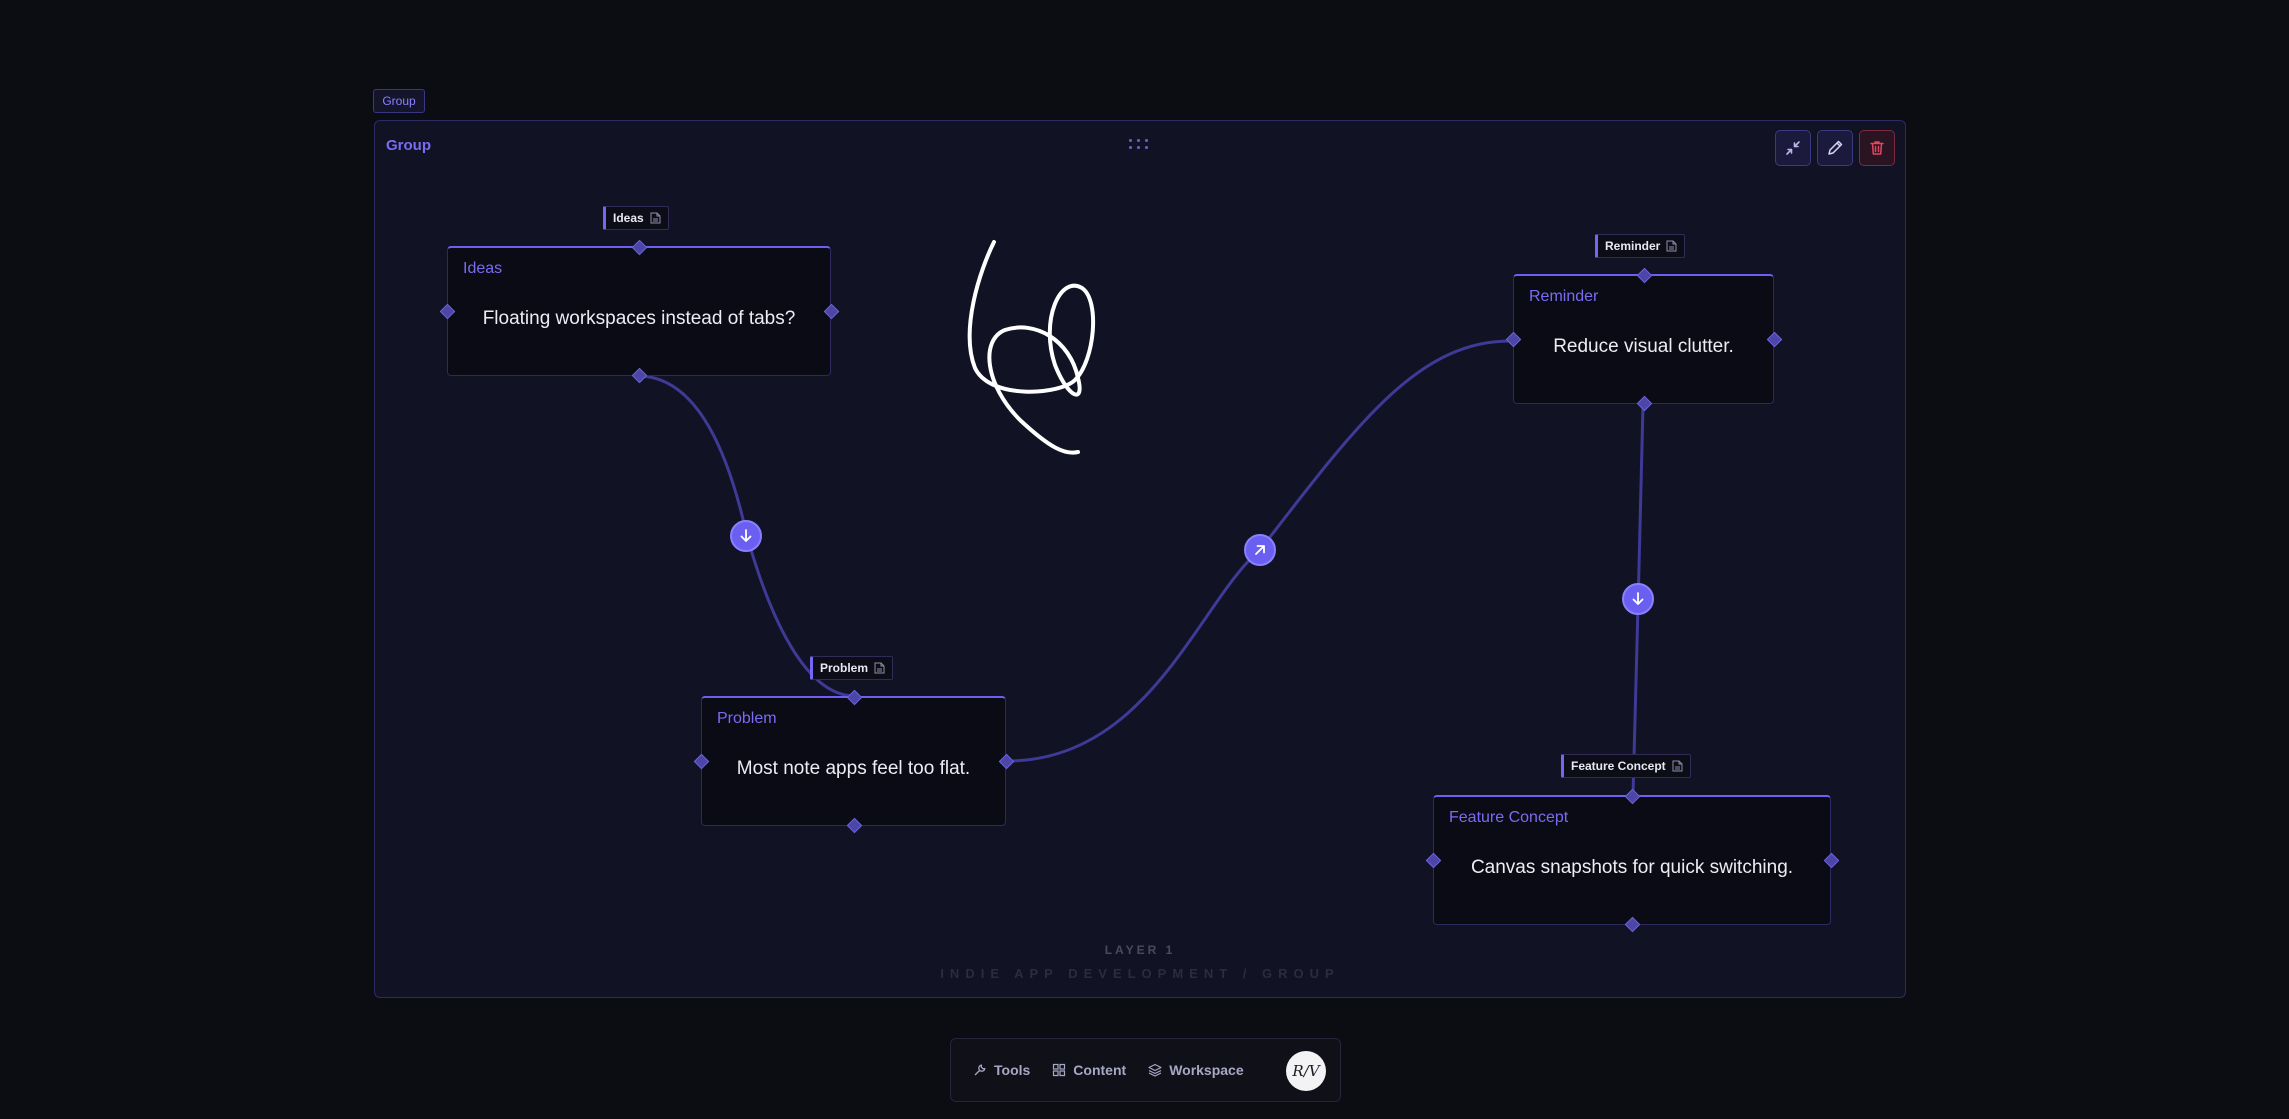 Image resolution: width=2289 pixels, height=1119 pixels. Describe the element at coordinates (639, 319) in the screenshot. I see `node-body: Floating workspaces instead of tabs?` at that location.